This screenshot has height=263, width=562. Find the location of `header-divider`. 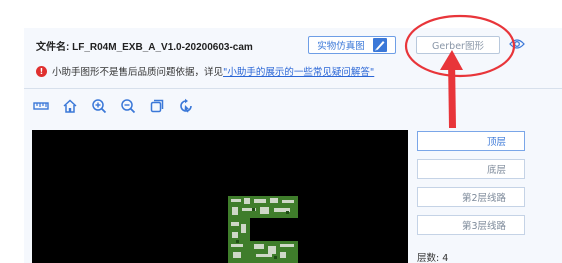

header-divider is located at coordinates (293, 88).